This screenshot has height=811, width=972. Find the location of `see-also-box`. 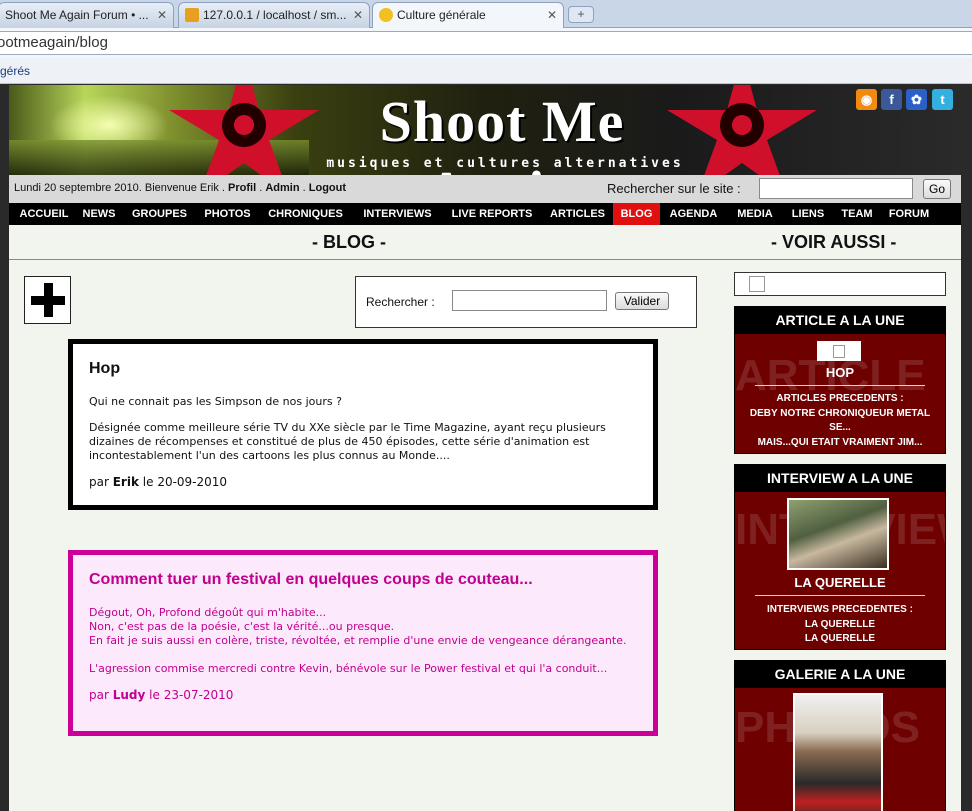

see-also-box is located at coordinates (840, 284).